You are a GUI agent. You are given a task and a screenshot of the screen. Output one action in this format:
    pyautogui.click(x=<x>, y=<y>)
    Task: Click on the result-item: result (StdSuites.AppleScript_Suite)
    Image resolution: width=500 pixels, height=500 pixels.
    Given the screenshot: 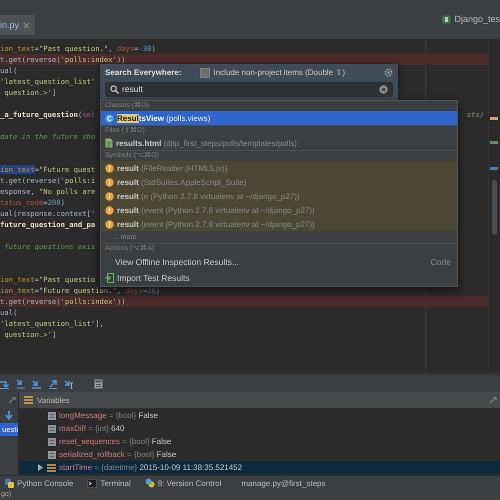 What is the action you would take?
    pyautogui.click(x=279, y=182)
    